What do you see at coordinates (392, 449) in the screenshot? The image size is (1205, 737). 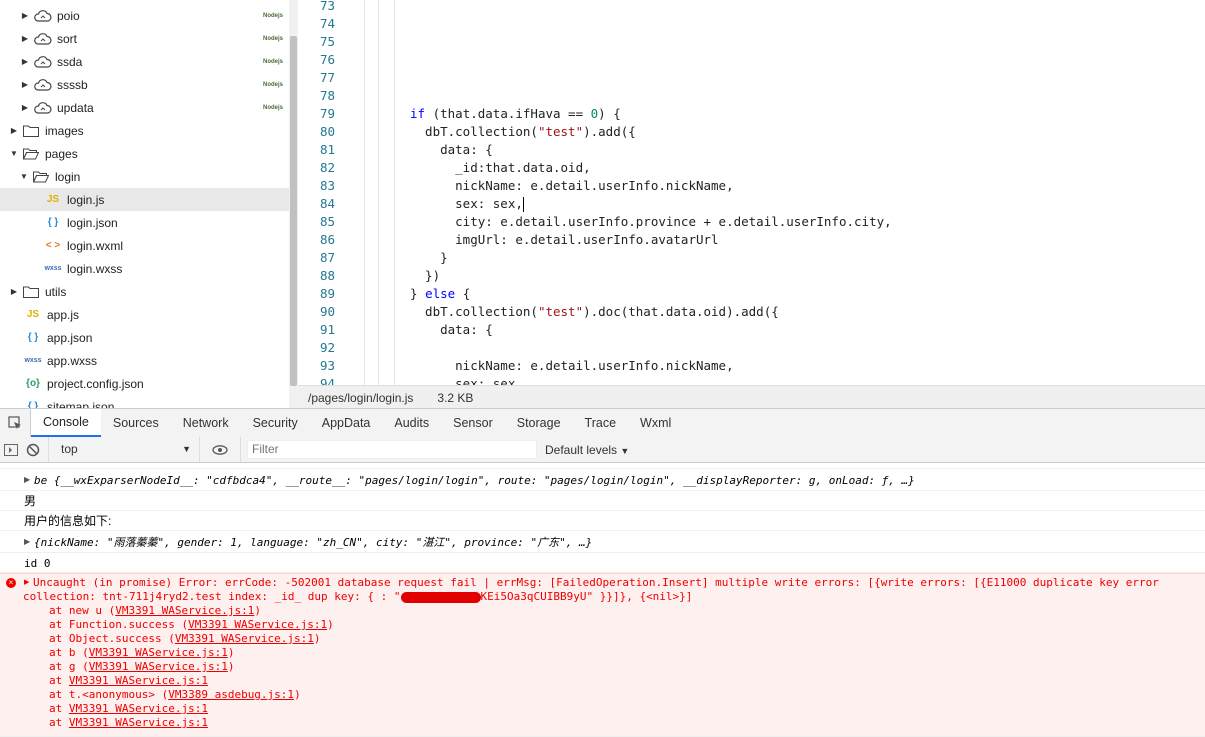 I see `console-filter-input` at bounding box center [392, 449].